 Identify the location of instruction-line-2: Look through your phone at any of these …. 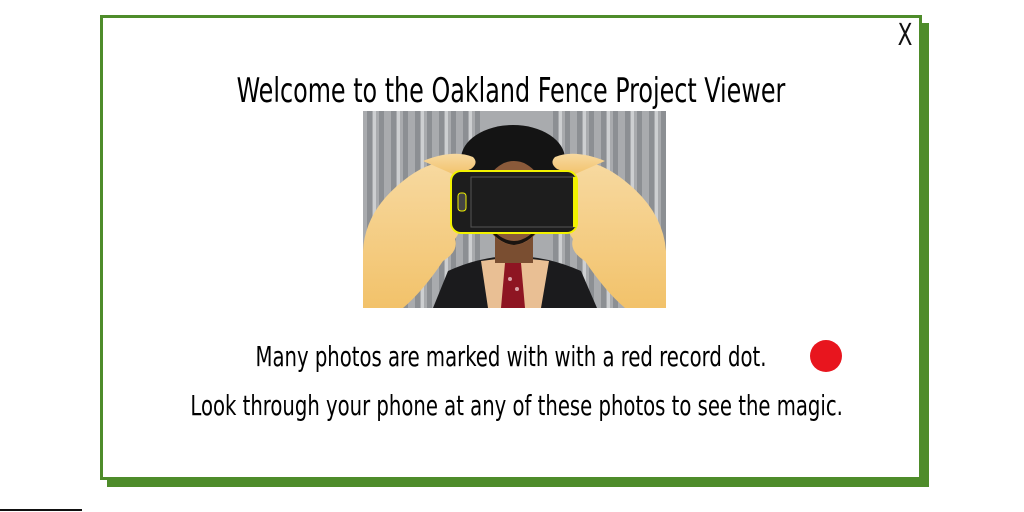
(516, 405).